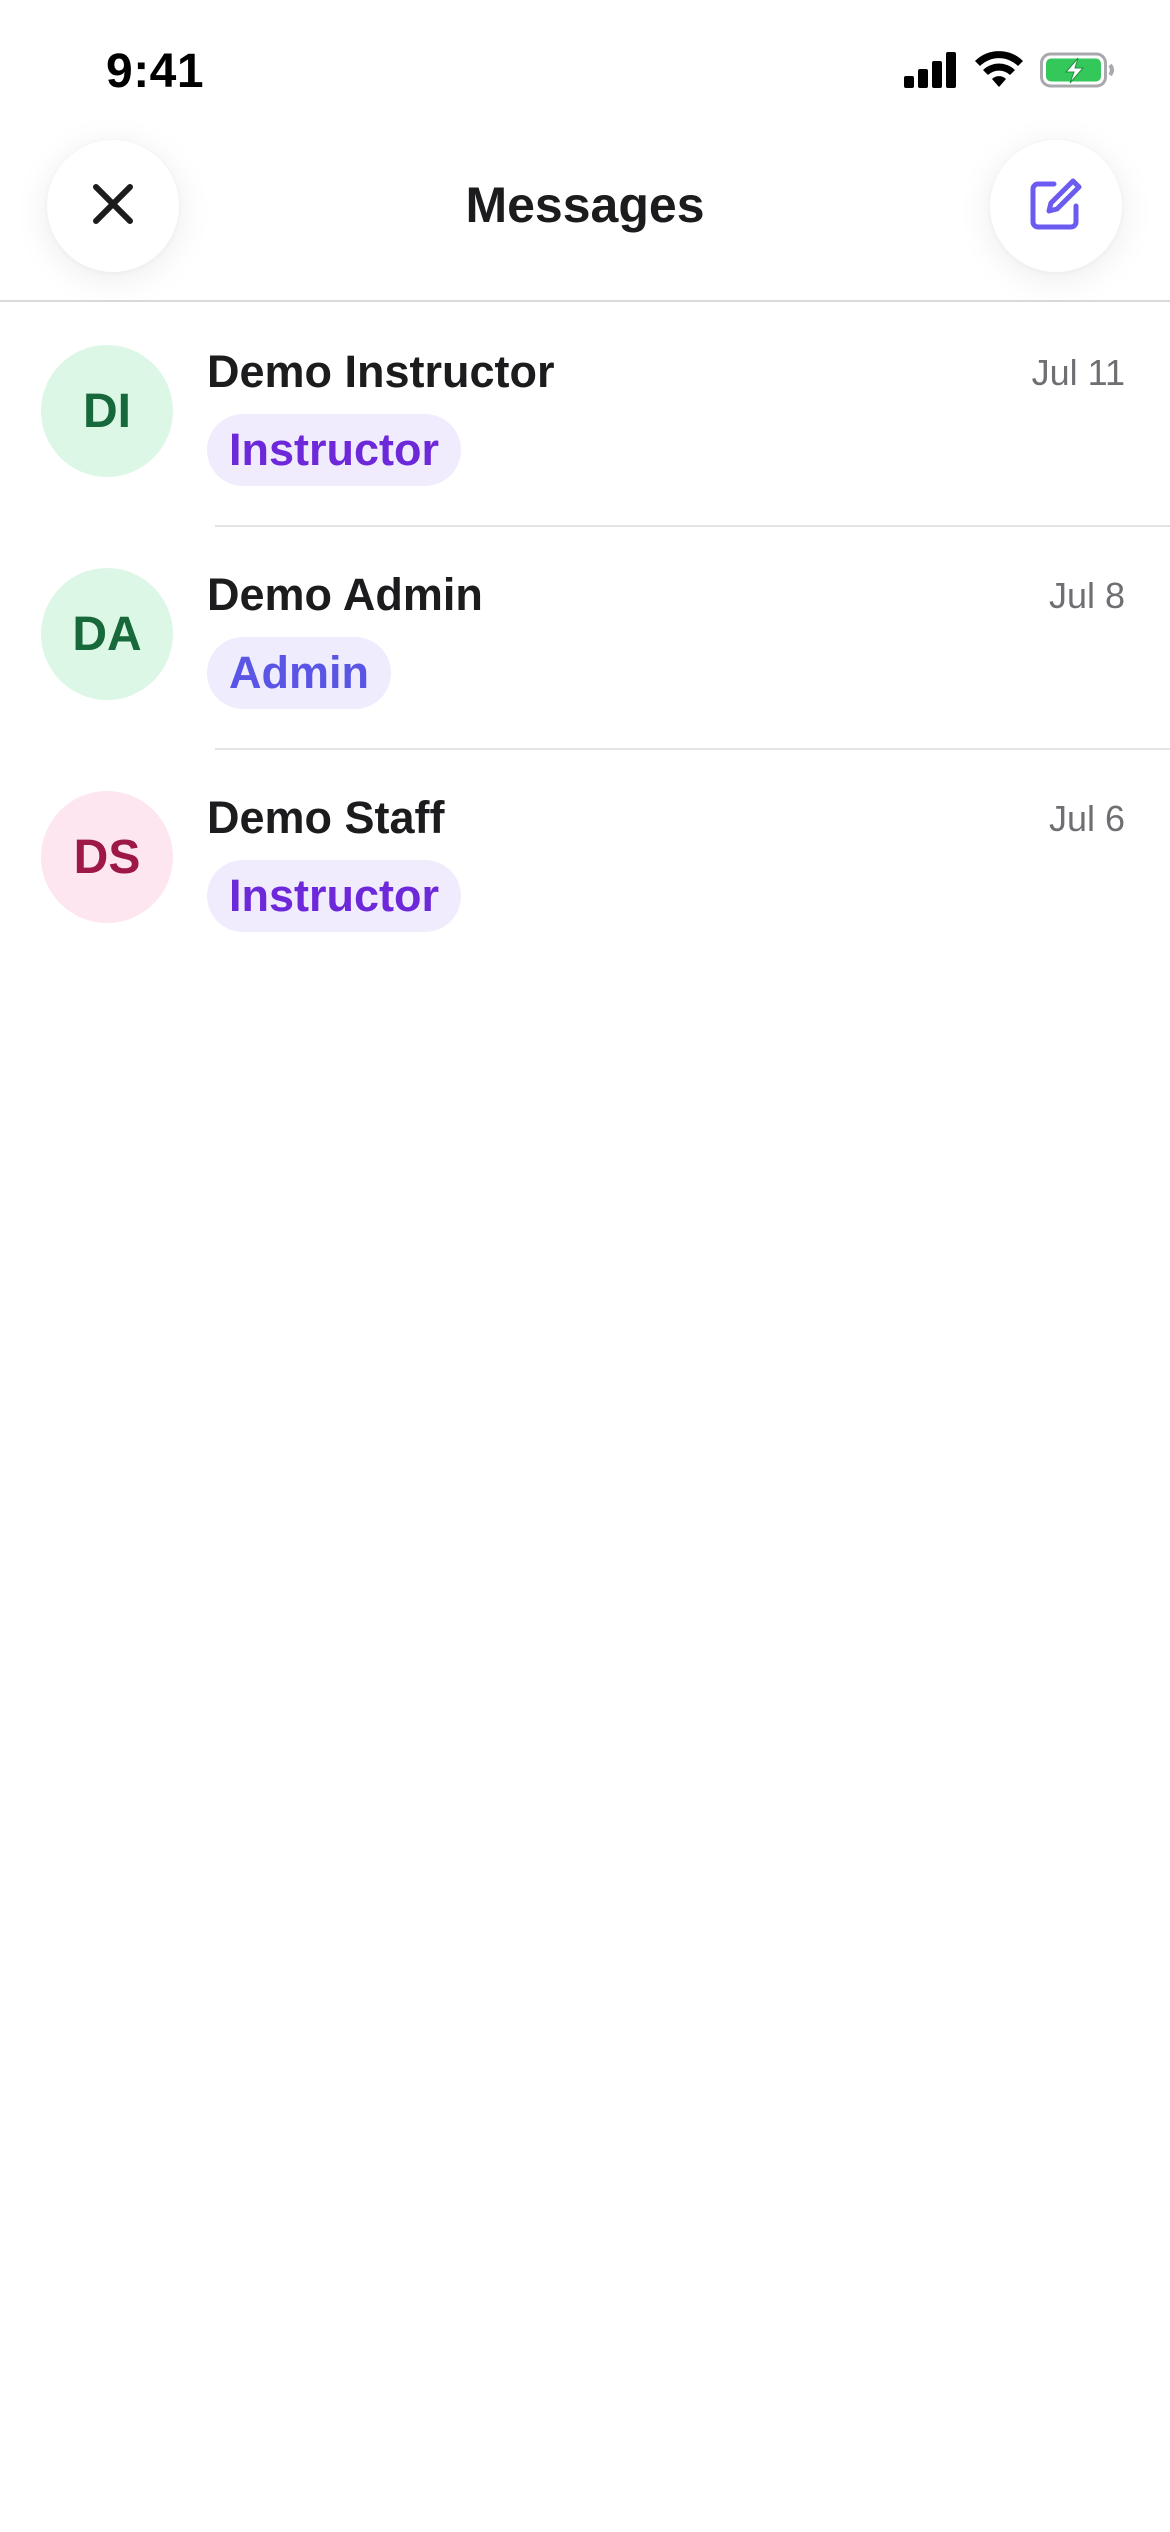 The width and height of the screenshot is (1170, 2532). I want to click on compose-icon, so click(1056, 206).